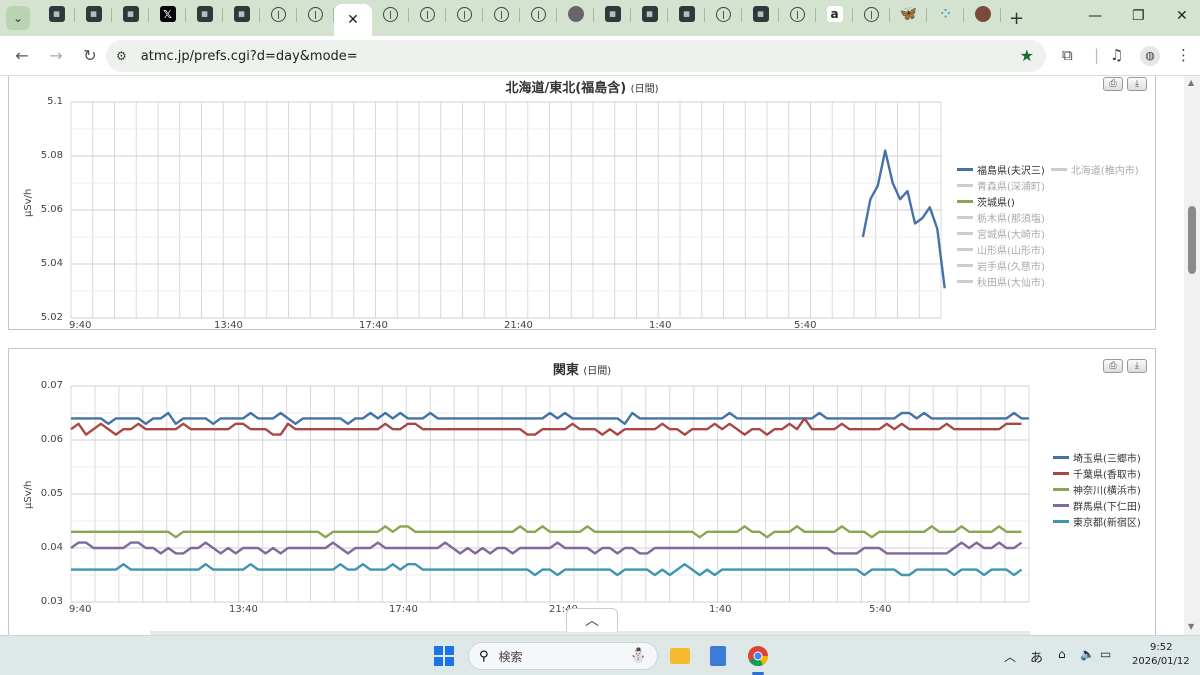  I want to click on tab-search-button: ⌄, so click(18, 18).